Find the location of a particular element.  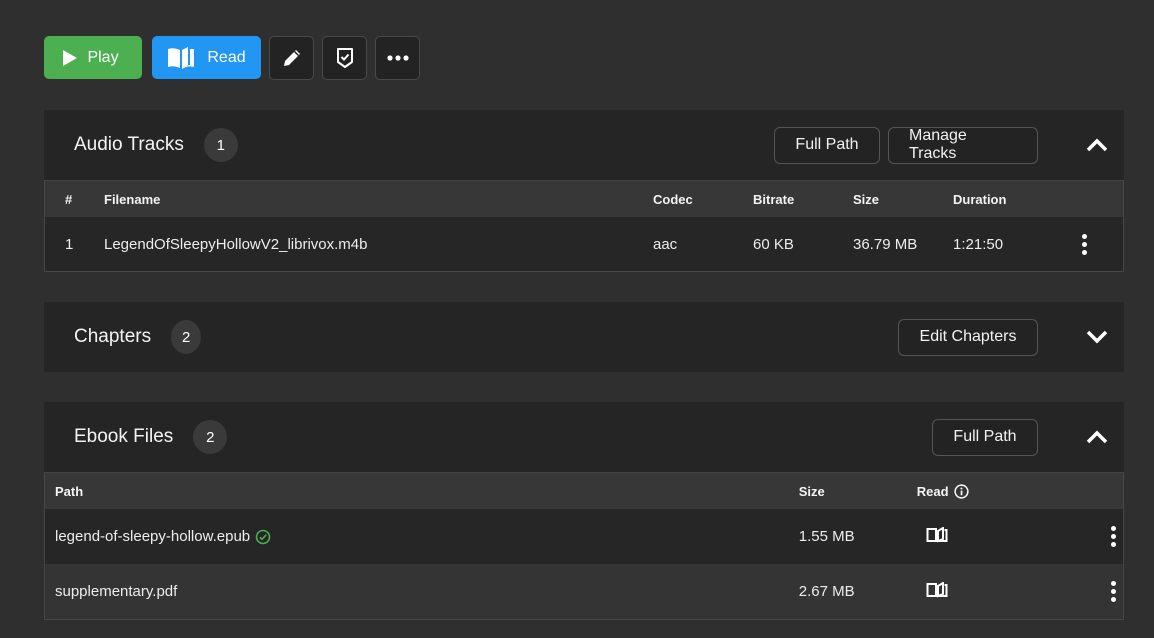

count-badge: 1 is located at coordinates (220, 145).